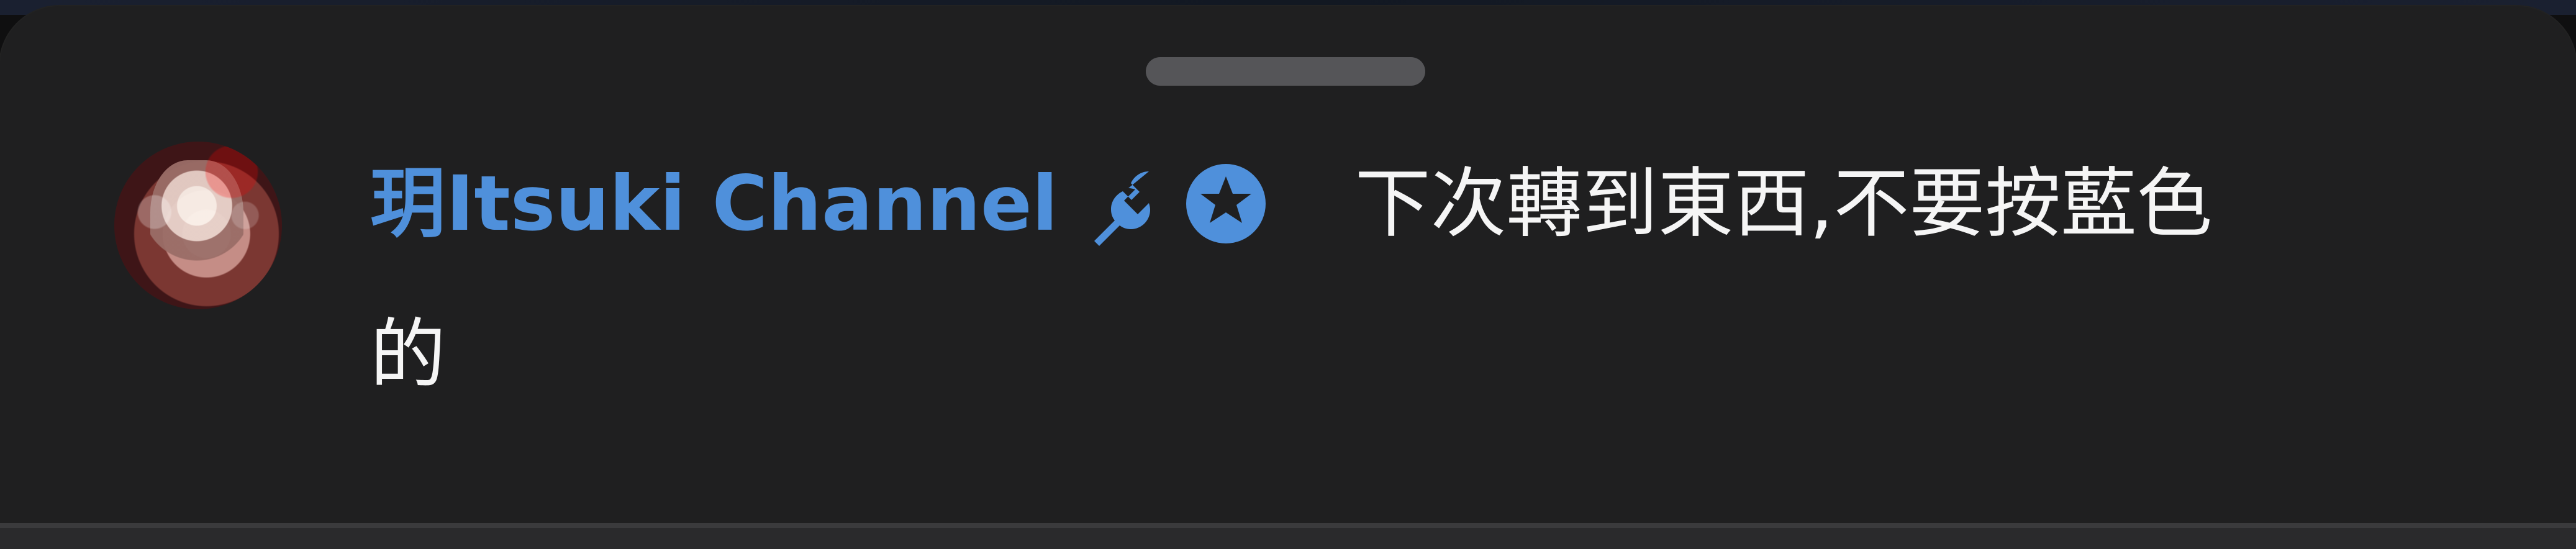 This screenshot has height=549, width=2576. Describe the element at coordinates (1783, 204) in the screenshot. I see `comment-message-line-1: 下次轉到東西,不要按藍色` at that location.